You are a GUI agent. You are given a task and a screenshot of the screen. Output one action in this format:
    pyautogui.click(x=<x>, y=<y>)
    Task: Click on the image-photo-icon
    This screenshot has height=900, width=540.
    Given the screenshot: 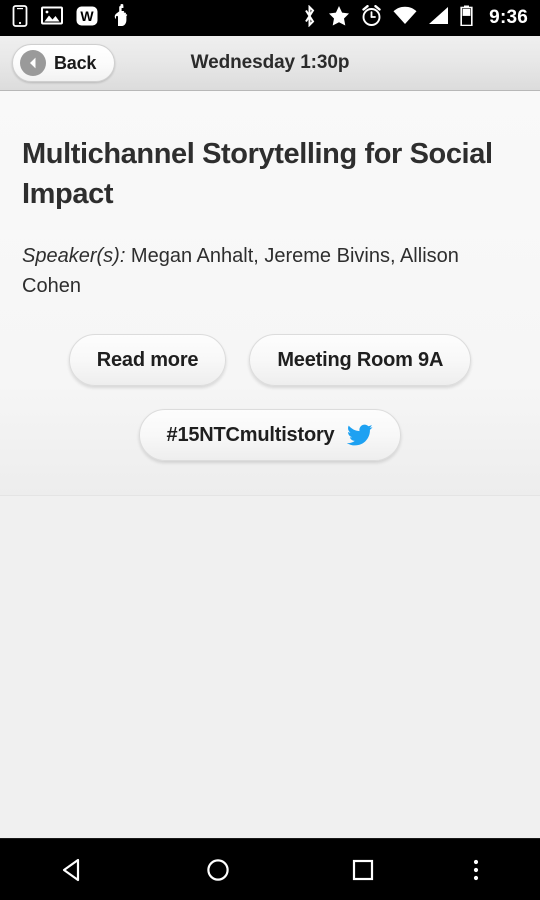 What is the action you would take?
    pyautogui.click(x=52, y=18)
    